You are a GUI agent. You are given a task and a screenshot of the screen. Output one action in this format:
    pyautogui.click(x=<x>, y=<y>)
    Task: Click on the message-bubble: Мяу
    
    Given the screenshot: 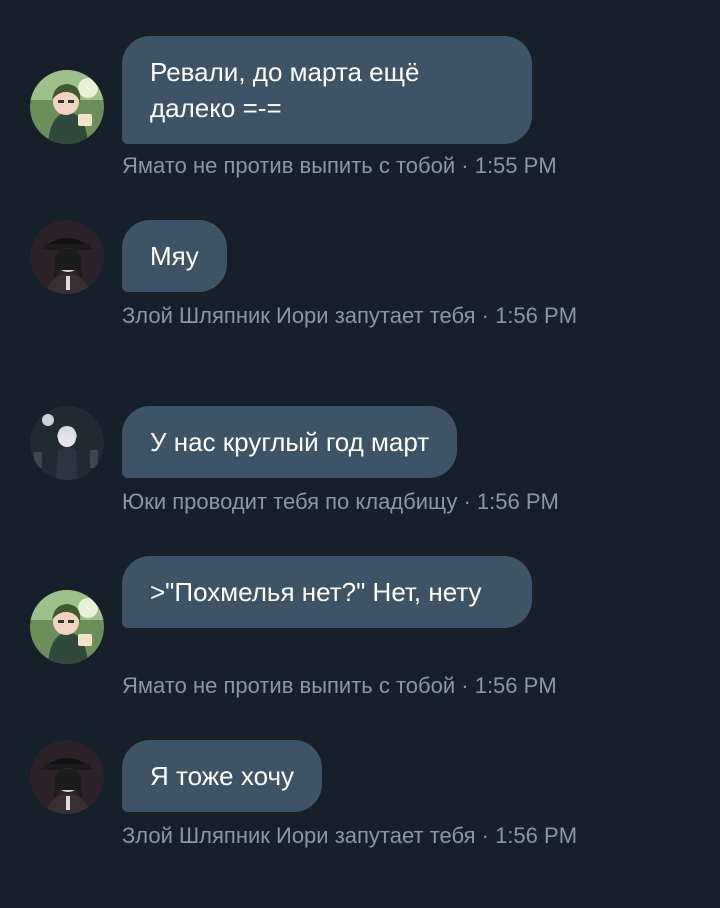 What is the action you would take?
    pyautogui.click(x=174, y=256)
    